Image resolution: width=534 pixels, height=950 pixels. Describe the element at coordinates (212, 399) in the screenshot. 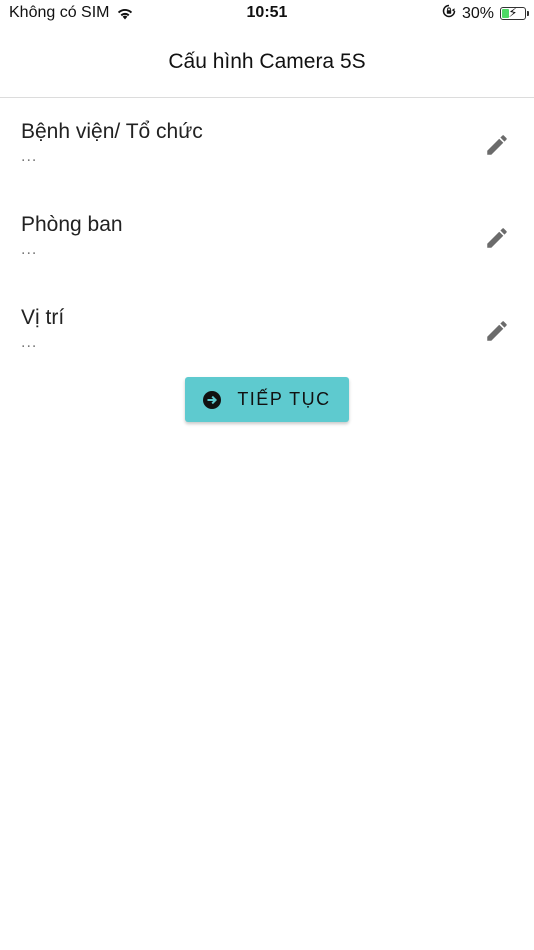

I see `arrow-circle-right-icon` at that location.